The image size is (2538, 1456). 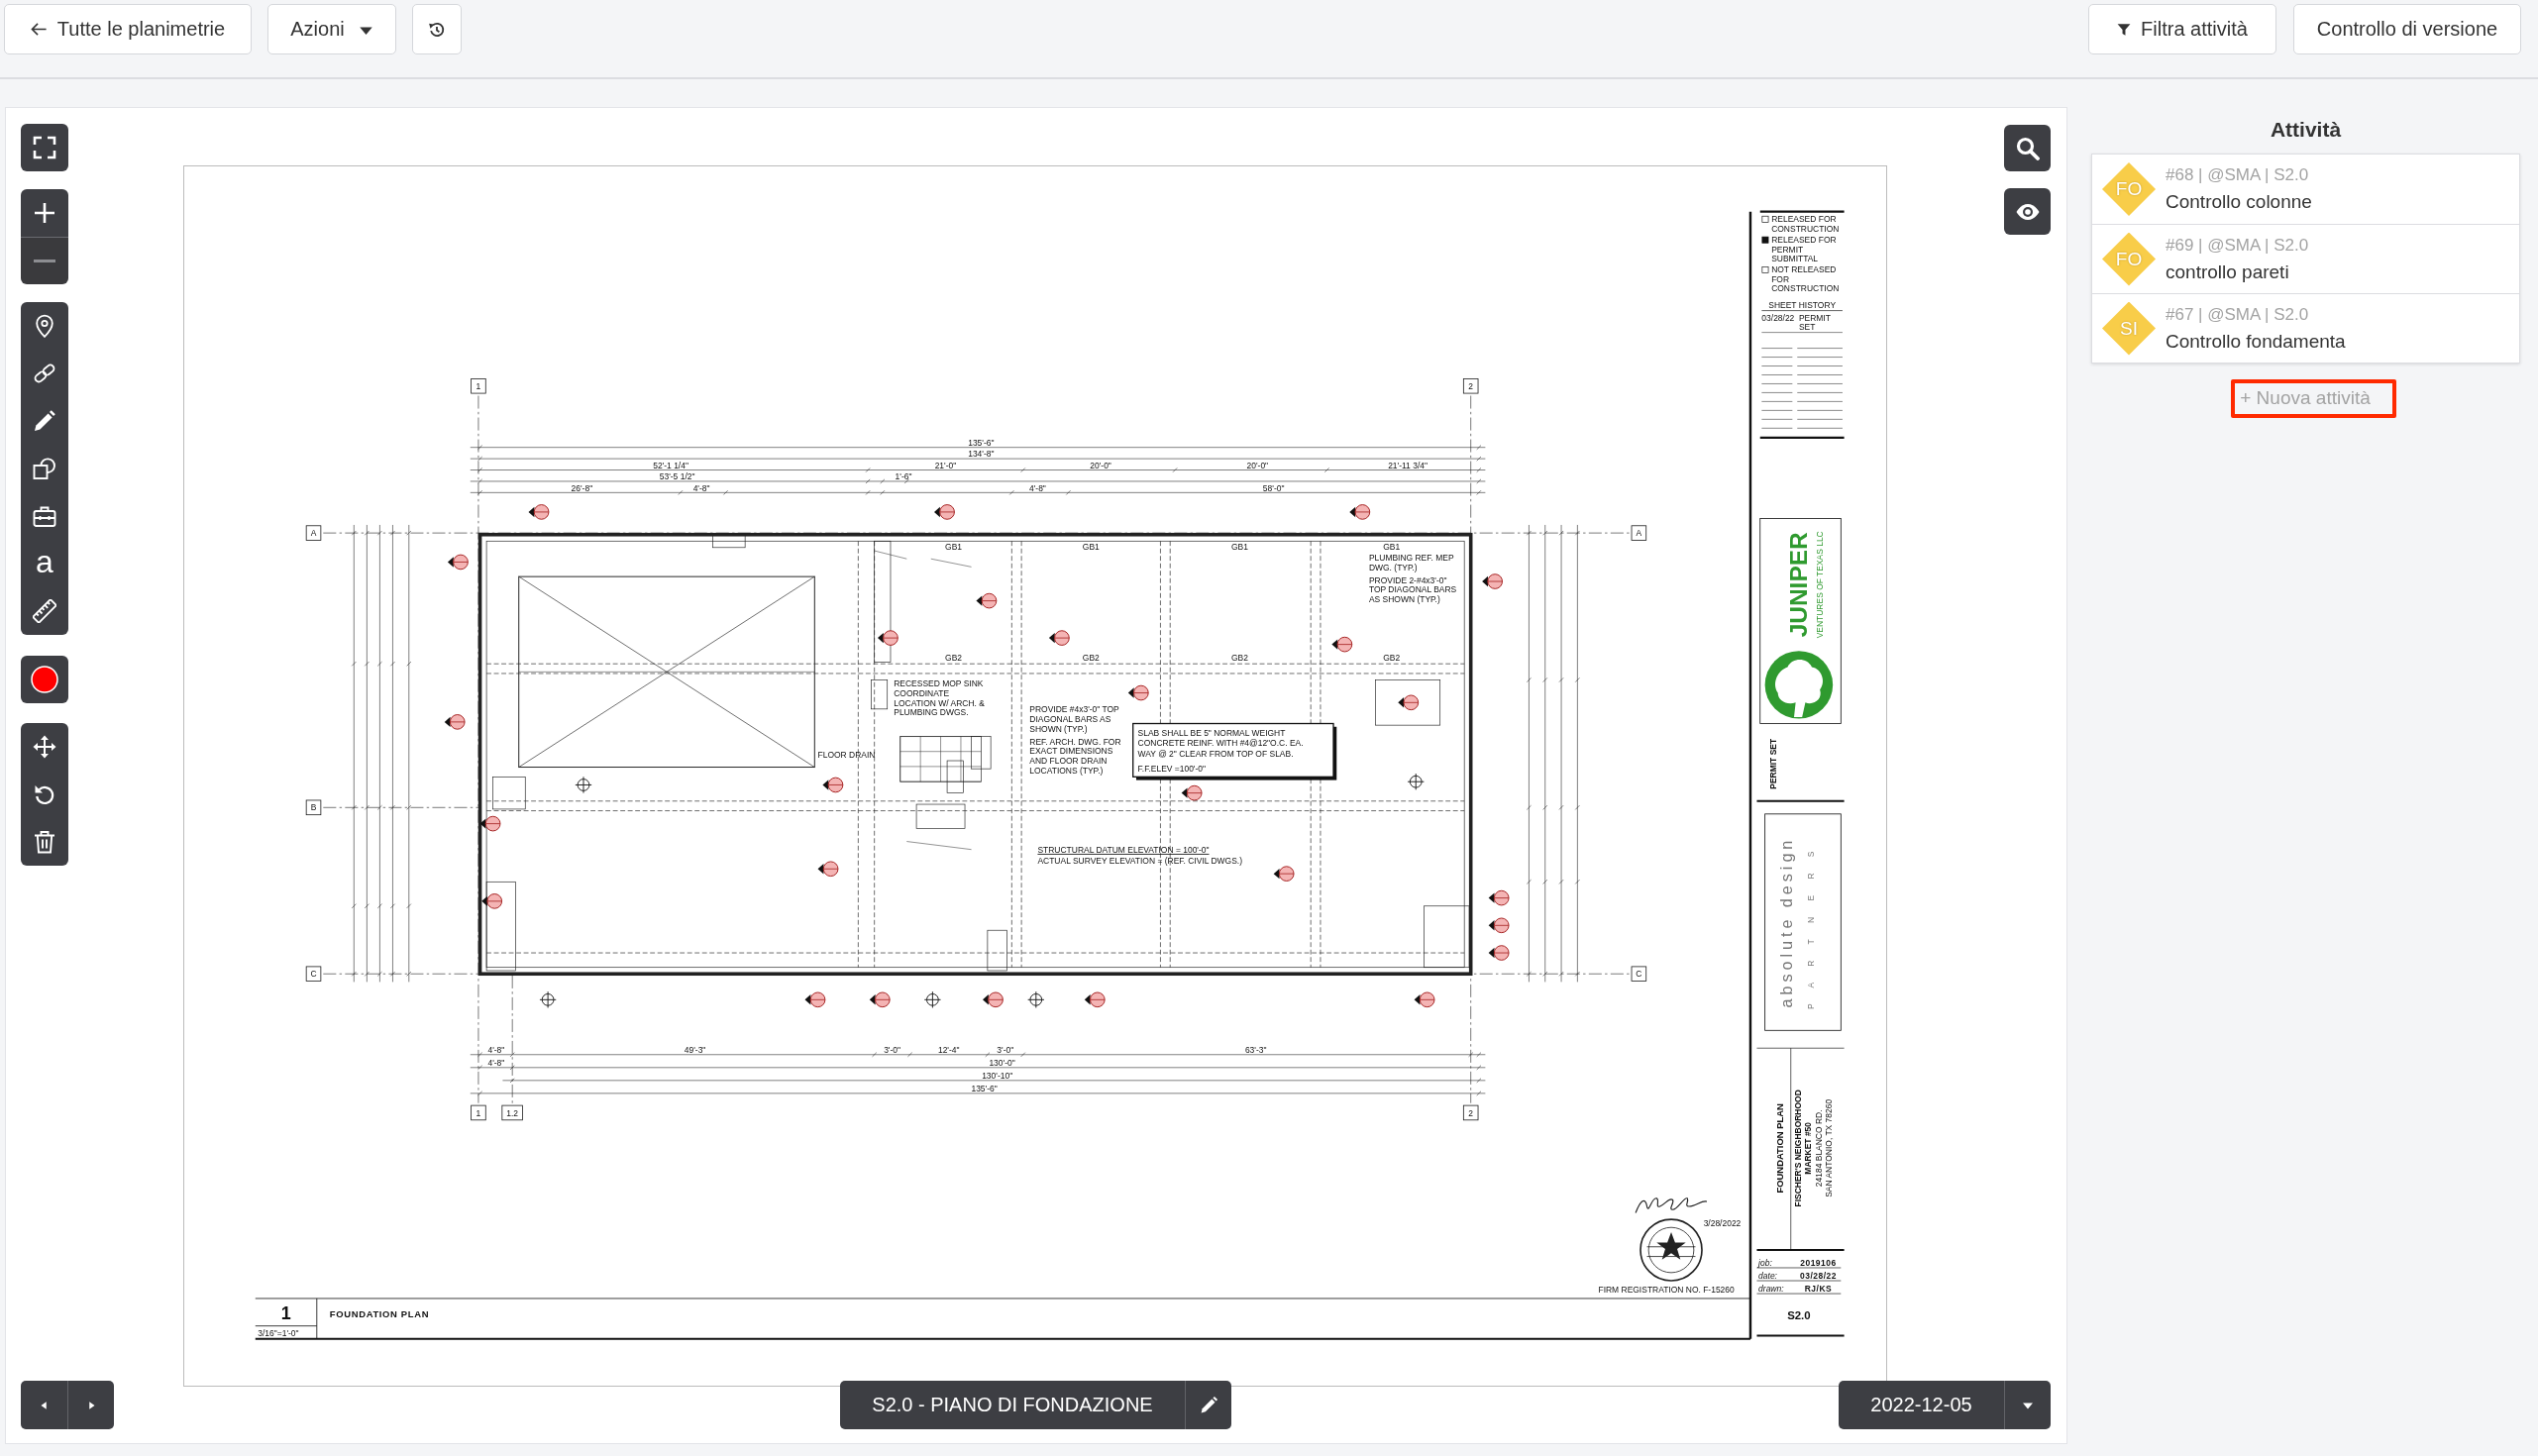 I want to click on actions-button: Azioni, so click(x=331, y=29).